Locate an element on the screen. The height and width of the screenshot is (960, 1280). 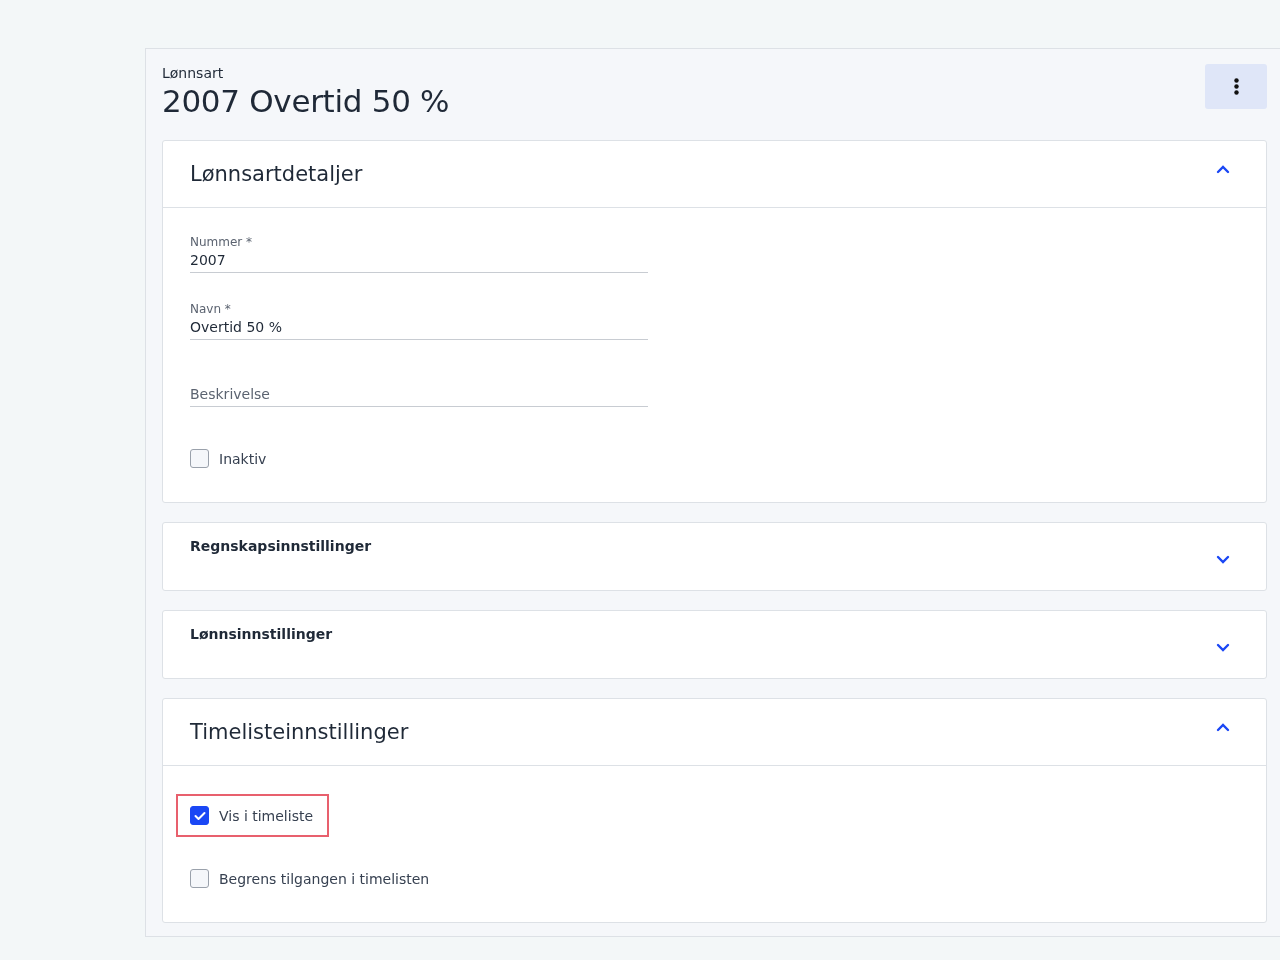
text-field: Beskrivelse is located at coordinates (419, 385).